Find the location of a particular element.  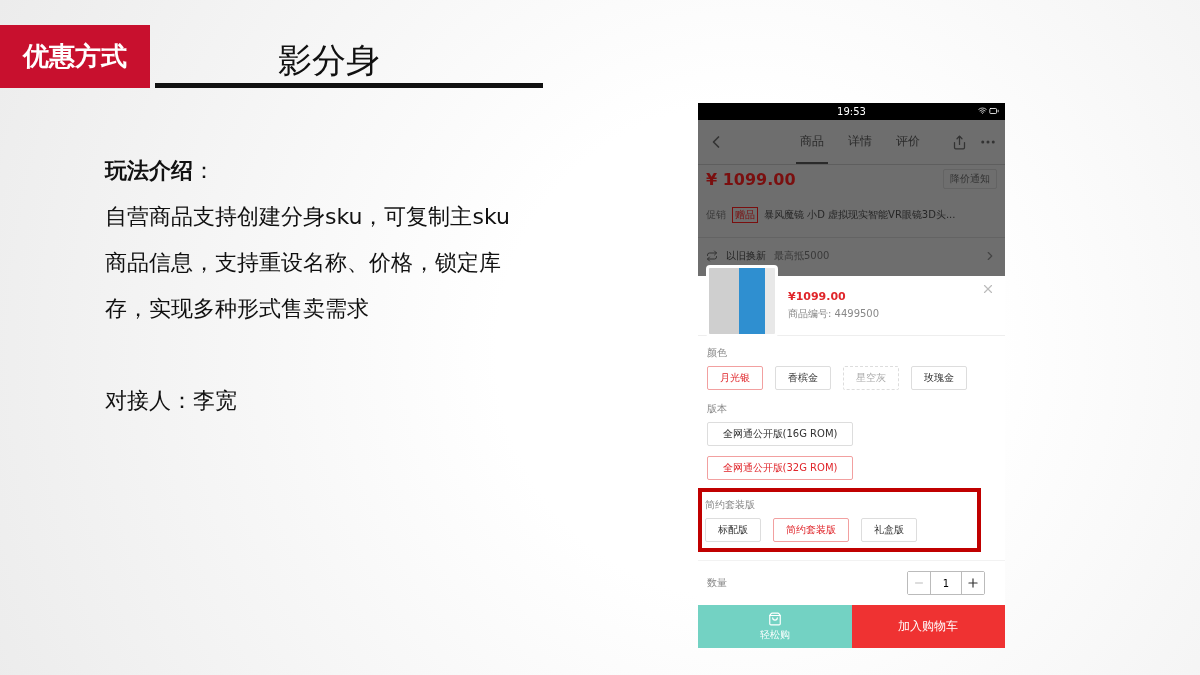

option-chip: 月光银 is located at coordinates (735, 378).